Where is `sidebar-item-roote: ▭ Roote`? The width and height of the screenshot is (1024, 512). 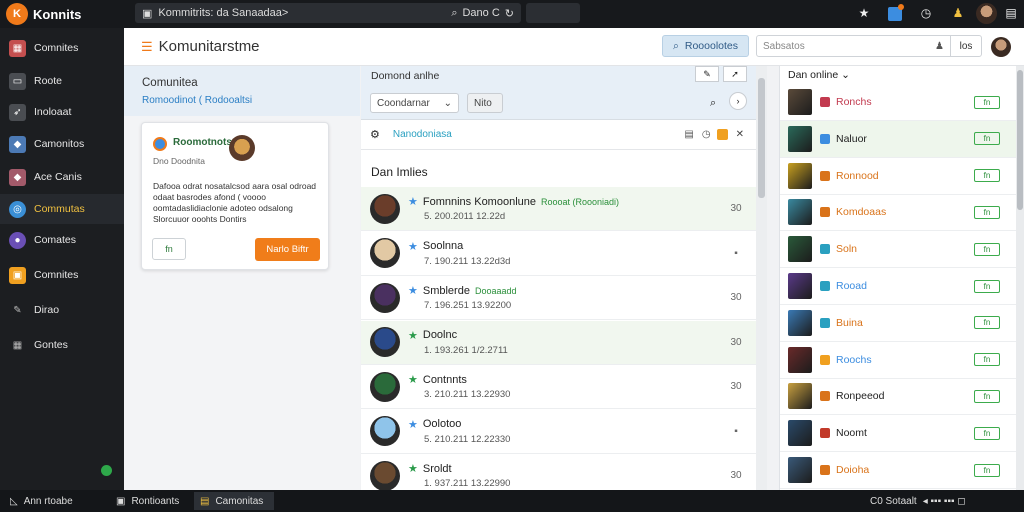
sidebar-item-roote: ▭ Roote is located at coordinates (62, 81).